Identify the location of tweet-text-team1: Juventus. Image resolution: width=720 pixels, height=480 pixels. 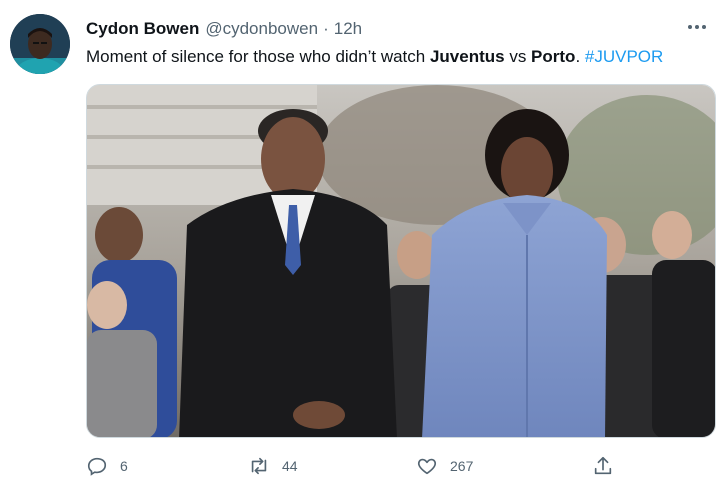
(467, 56).